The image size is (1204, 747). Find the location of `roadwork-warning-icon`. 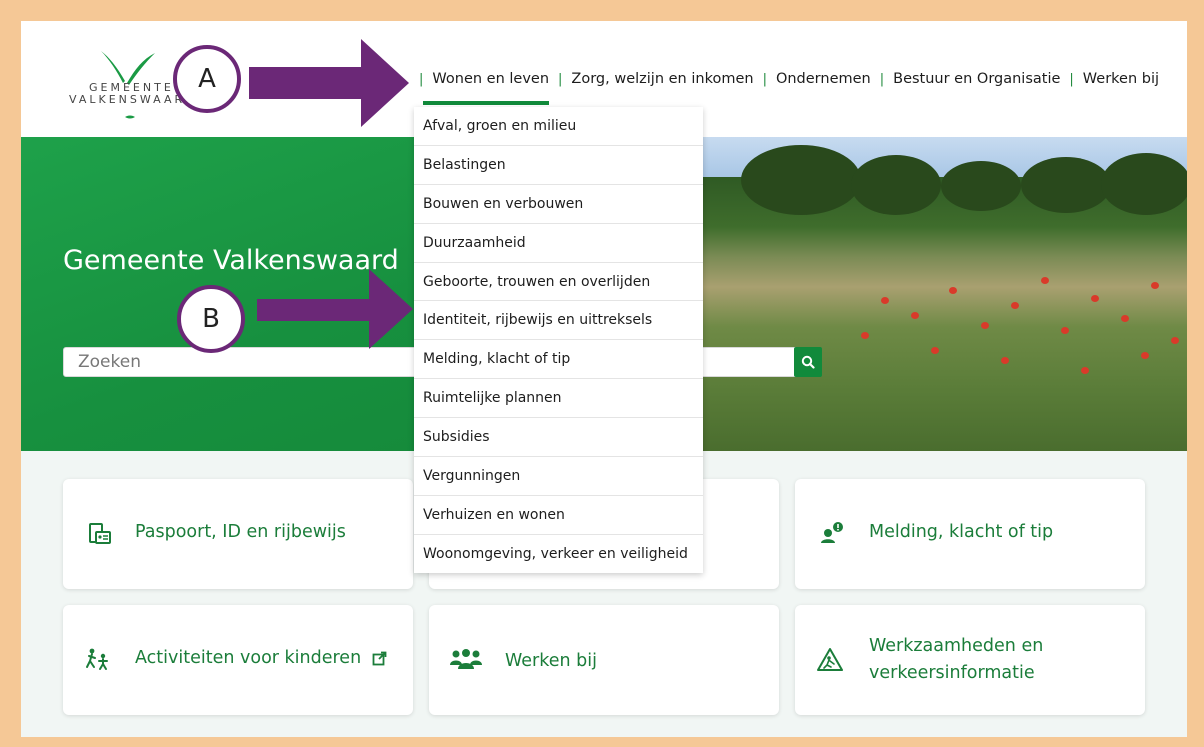

roadwork-warning-icon is located at coordinates (830, 659).